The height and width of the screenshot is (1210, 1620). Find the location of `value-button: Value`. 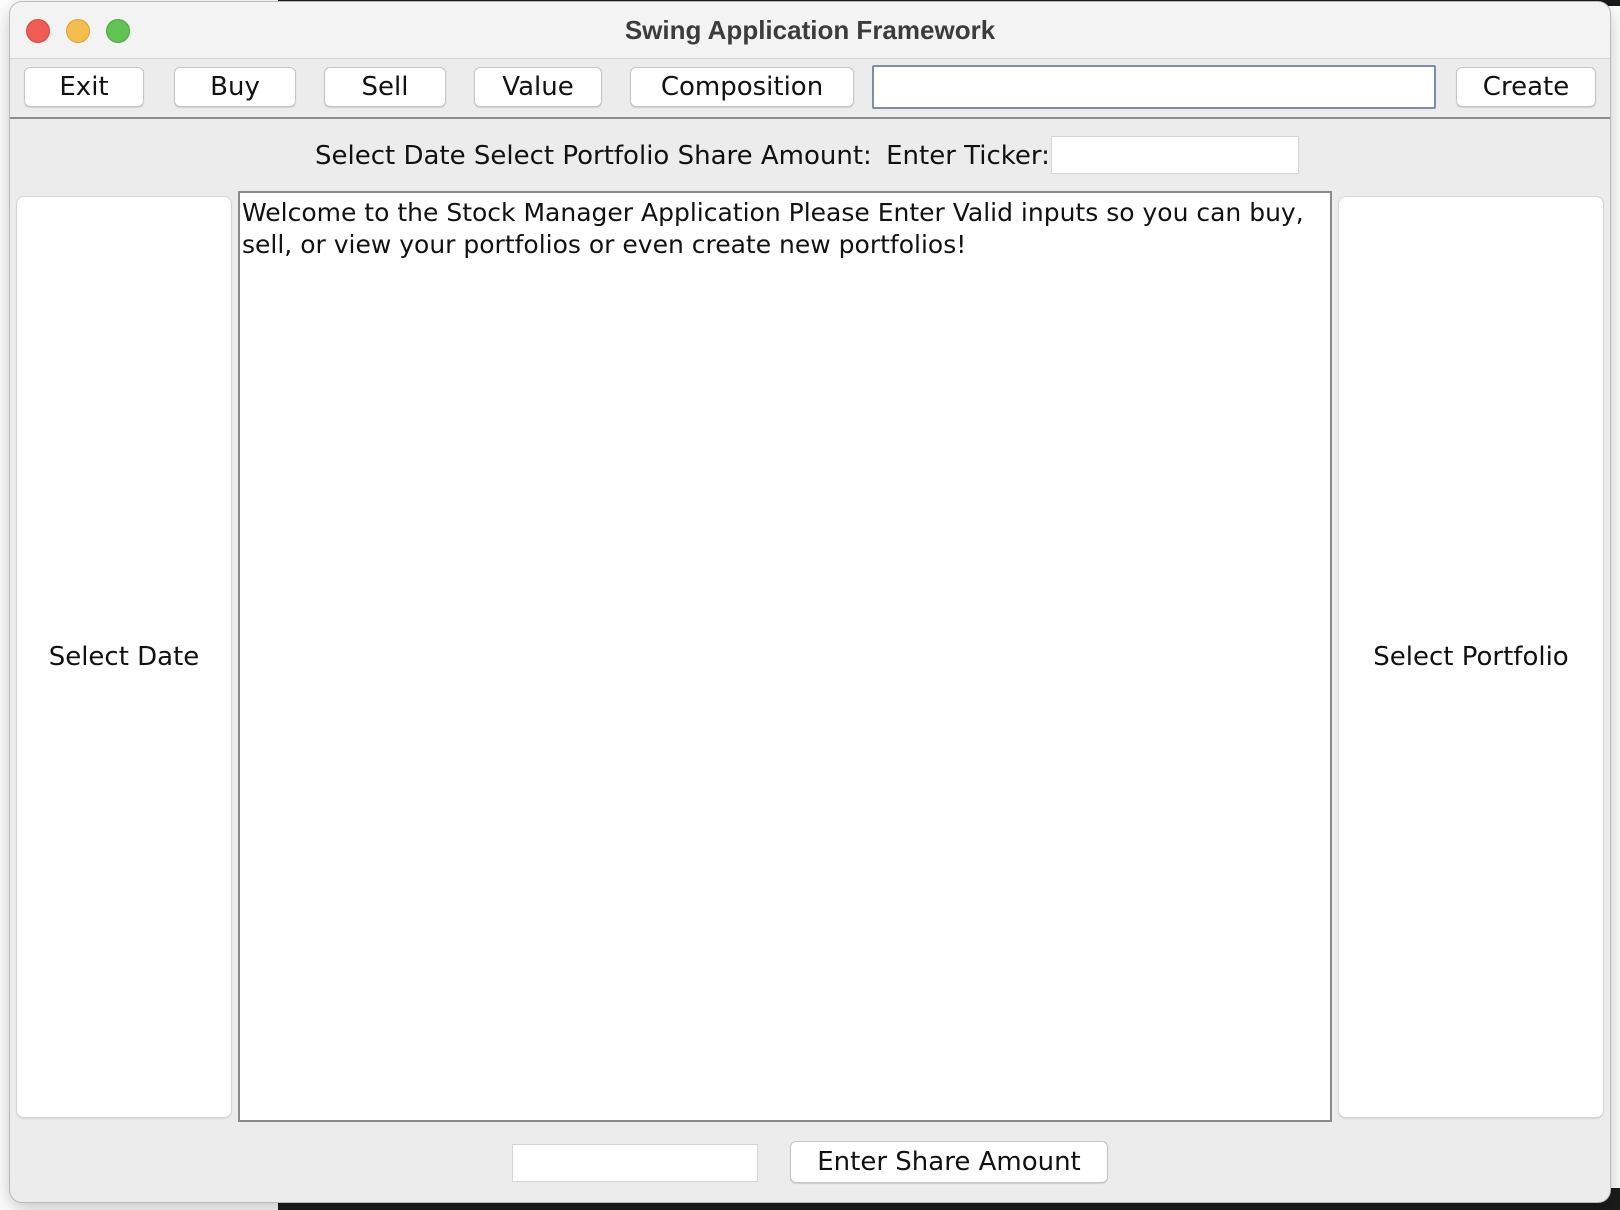

value-button: Value is located at coordinates (538, 87).